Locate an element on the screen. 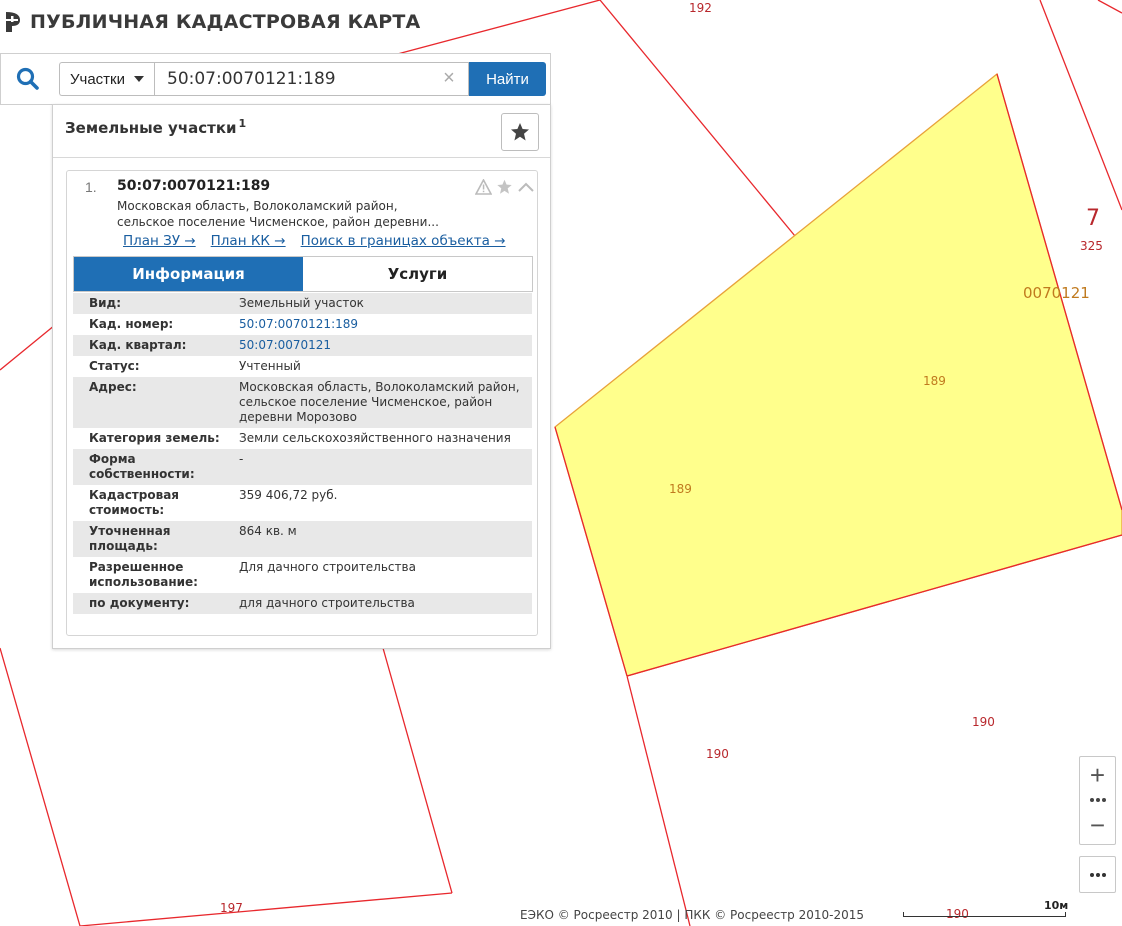  table-row: Кадастровая стоимость: 359 406,72 руб. is located at coordinates (302, 503).